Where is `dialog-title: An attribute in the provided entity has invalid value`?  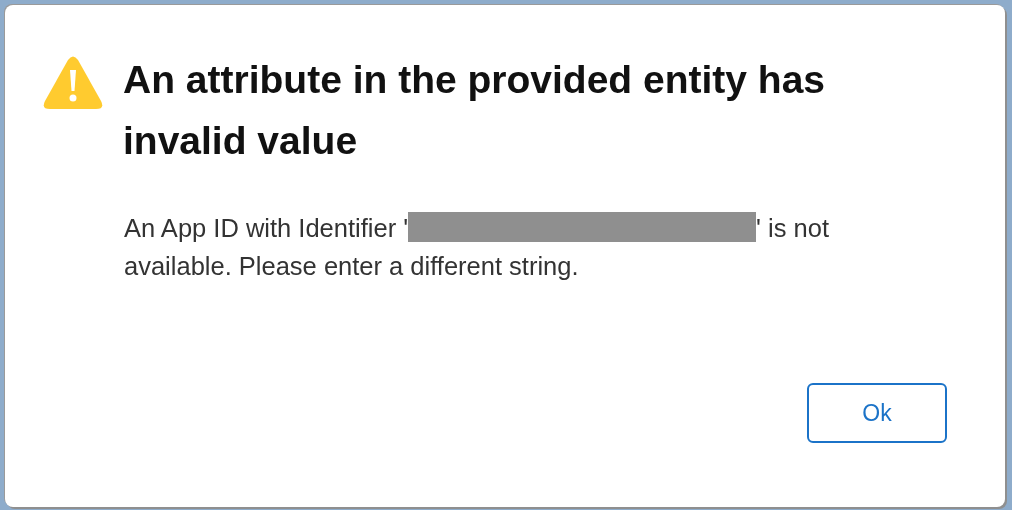
dialog-title: An attribute in the provided entity has invalid value is located at coordinates (475, 110).